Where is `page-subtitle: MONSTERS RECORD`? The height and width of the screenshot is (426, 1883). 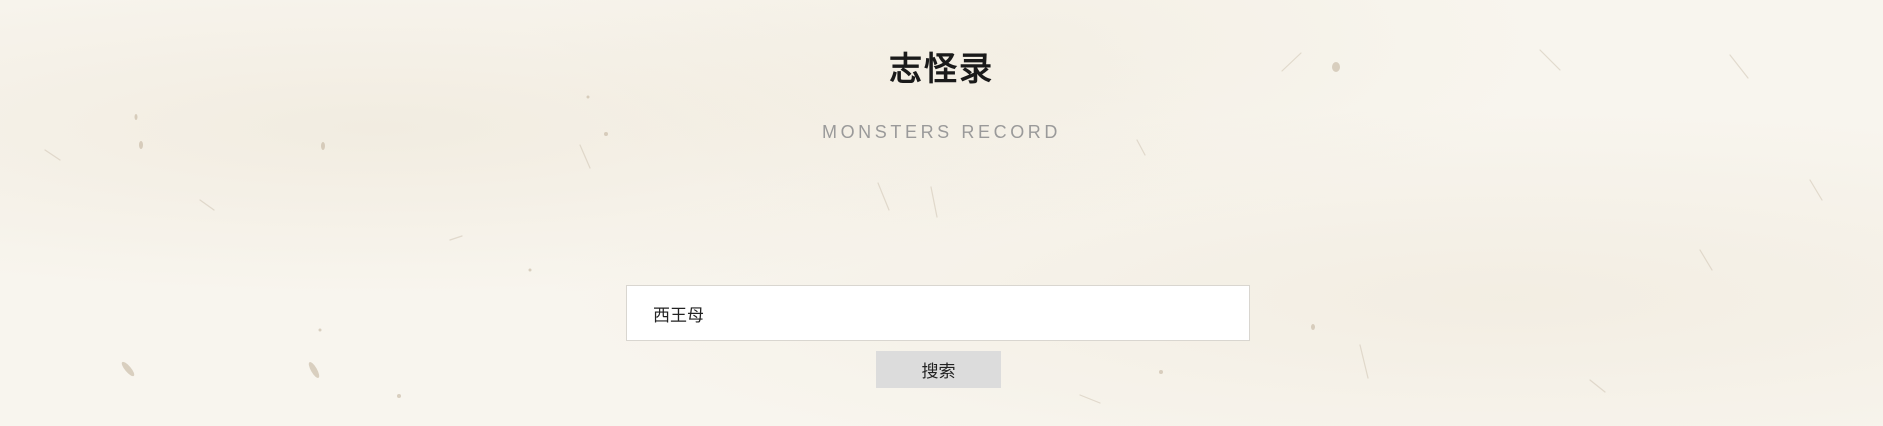
page-subtitle: MONSTERS RECORD is located at coordinates (941, 132).